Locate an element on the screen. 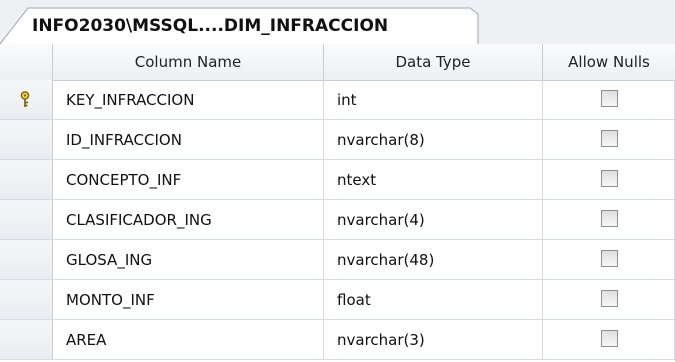 The height and width of the screenshot is (362, 675). table-designer-tab: INFO2030\MSSQL....DIM_INFRACCION is located at coordinates (210, 26).